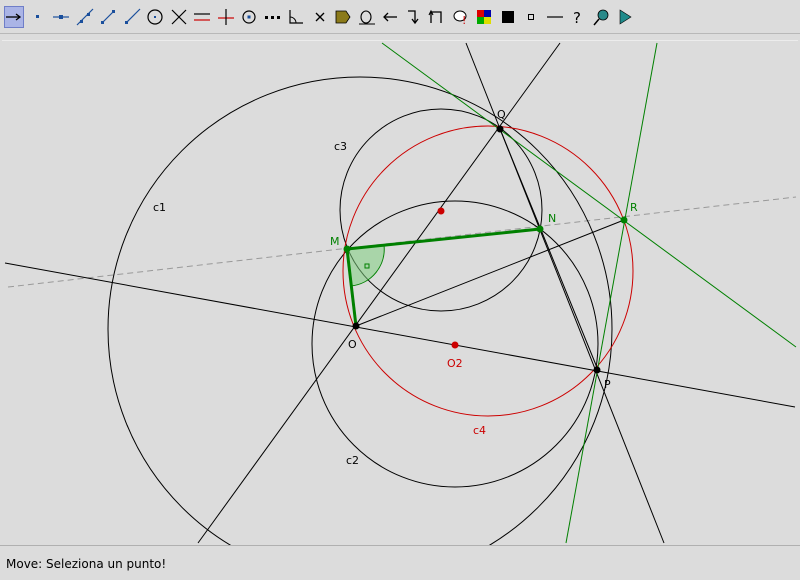  I want to click on move-tool-button, so click(14, 16).